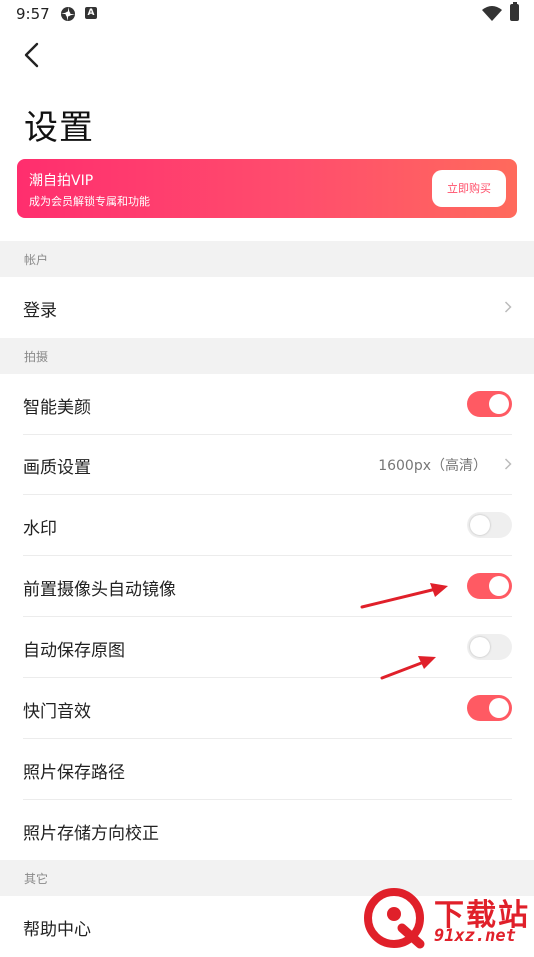 The image size is (534, 957). What do you see at coordinates (33, 14) in the screenshot?
I see `status-time: 9:57` at bounding box center [33, 14].